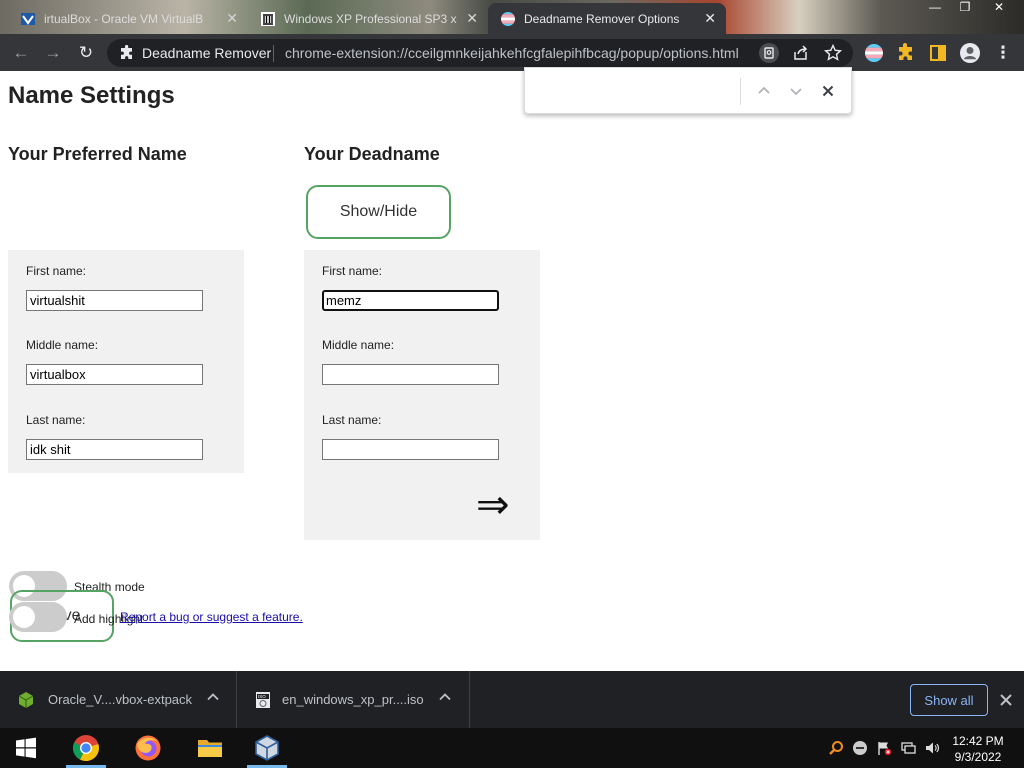 The width and height of the screenshot is (1024, 768). Describe the element at coordinates (358, 345) in the screenshot. I see `deadname-middle-name-label: Middle name:` at that location.